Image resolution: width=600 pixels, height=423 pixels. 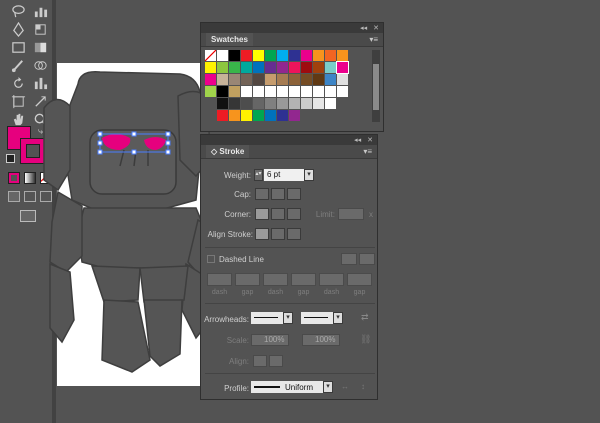 What do you see at coordinates (278, 234) in the screenshot?
I see `align-inside-button` at bounding box center [278, 234].